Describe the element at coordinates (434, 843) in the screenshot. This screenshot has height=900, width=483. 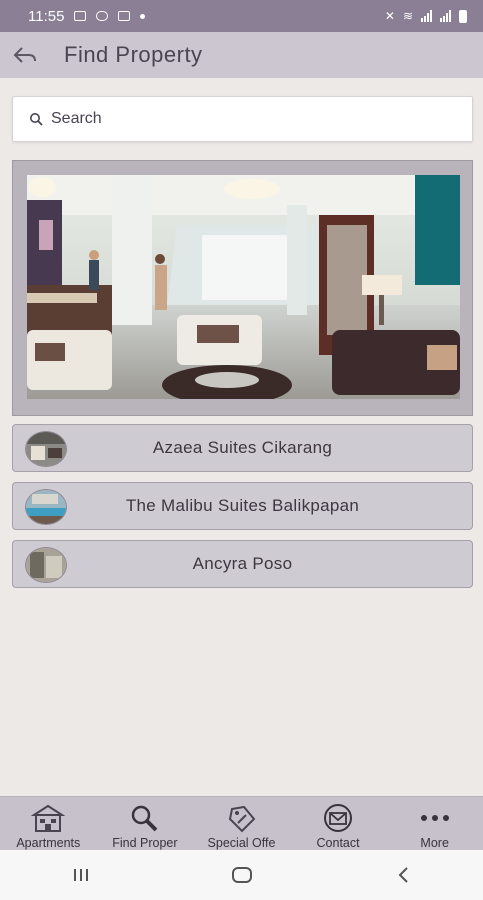
I see `nav-label: More` at that location.